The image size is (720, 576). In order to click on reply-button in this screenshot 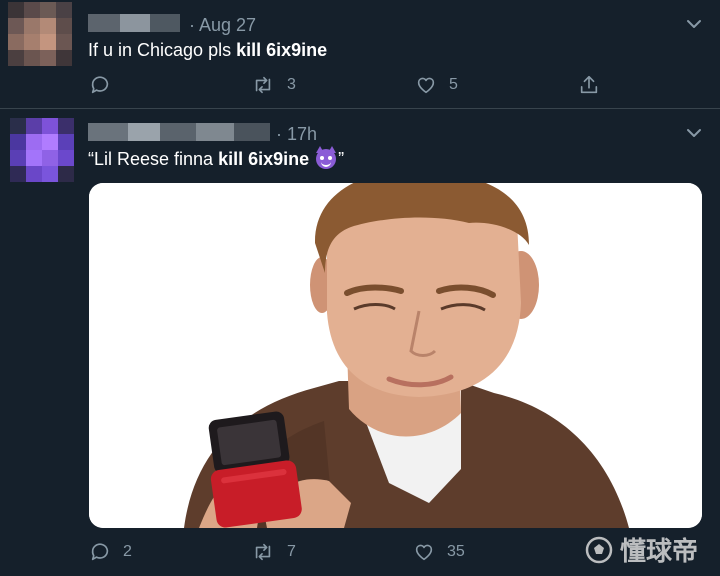, I will do `click(106, 85)`.